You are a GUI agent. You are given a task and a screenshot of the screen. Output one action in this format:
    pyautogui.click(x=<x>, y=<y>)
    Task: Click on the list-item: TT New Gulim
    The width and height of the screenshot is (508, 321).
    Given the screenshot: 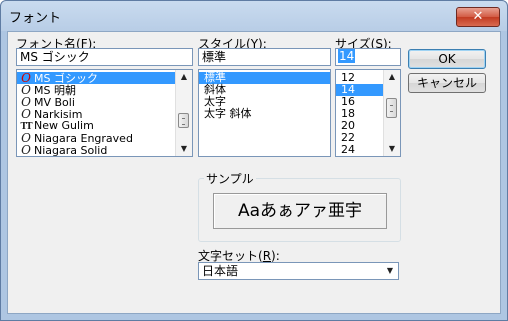 What is the action you would take?
    pyautogui.click(x=96, y=126)
    